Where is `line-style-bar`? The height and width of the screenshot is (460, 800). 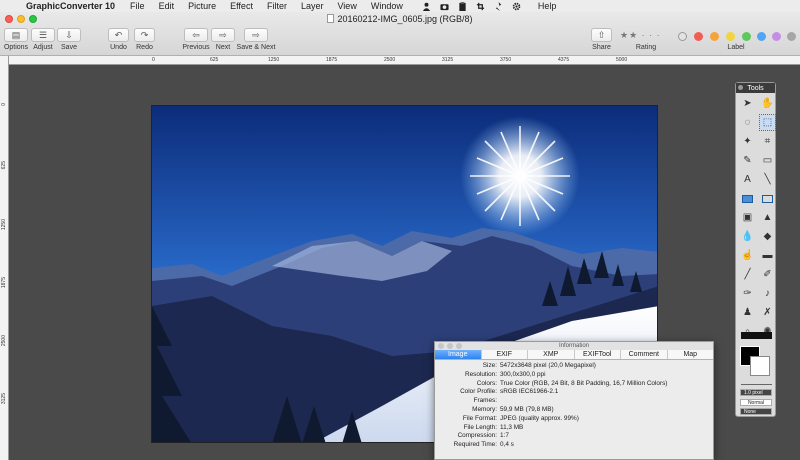
line-style-bar is located at coordinates (756, 384).